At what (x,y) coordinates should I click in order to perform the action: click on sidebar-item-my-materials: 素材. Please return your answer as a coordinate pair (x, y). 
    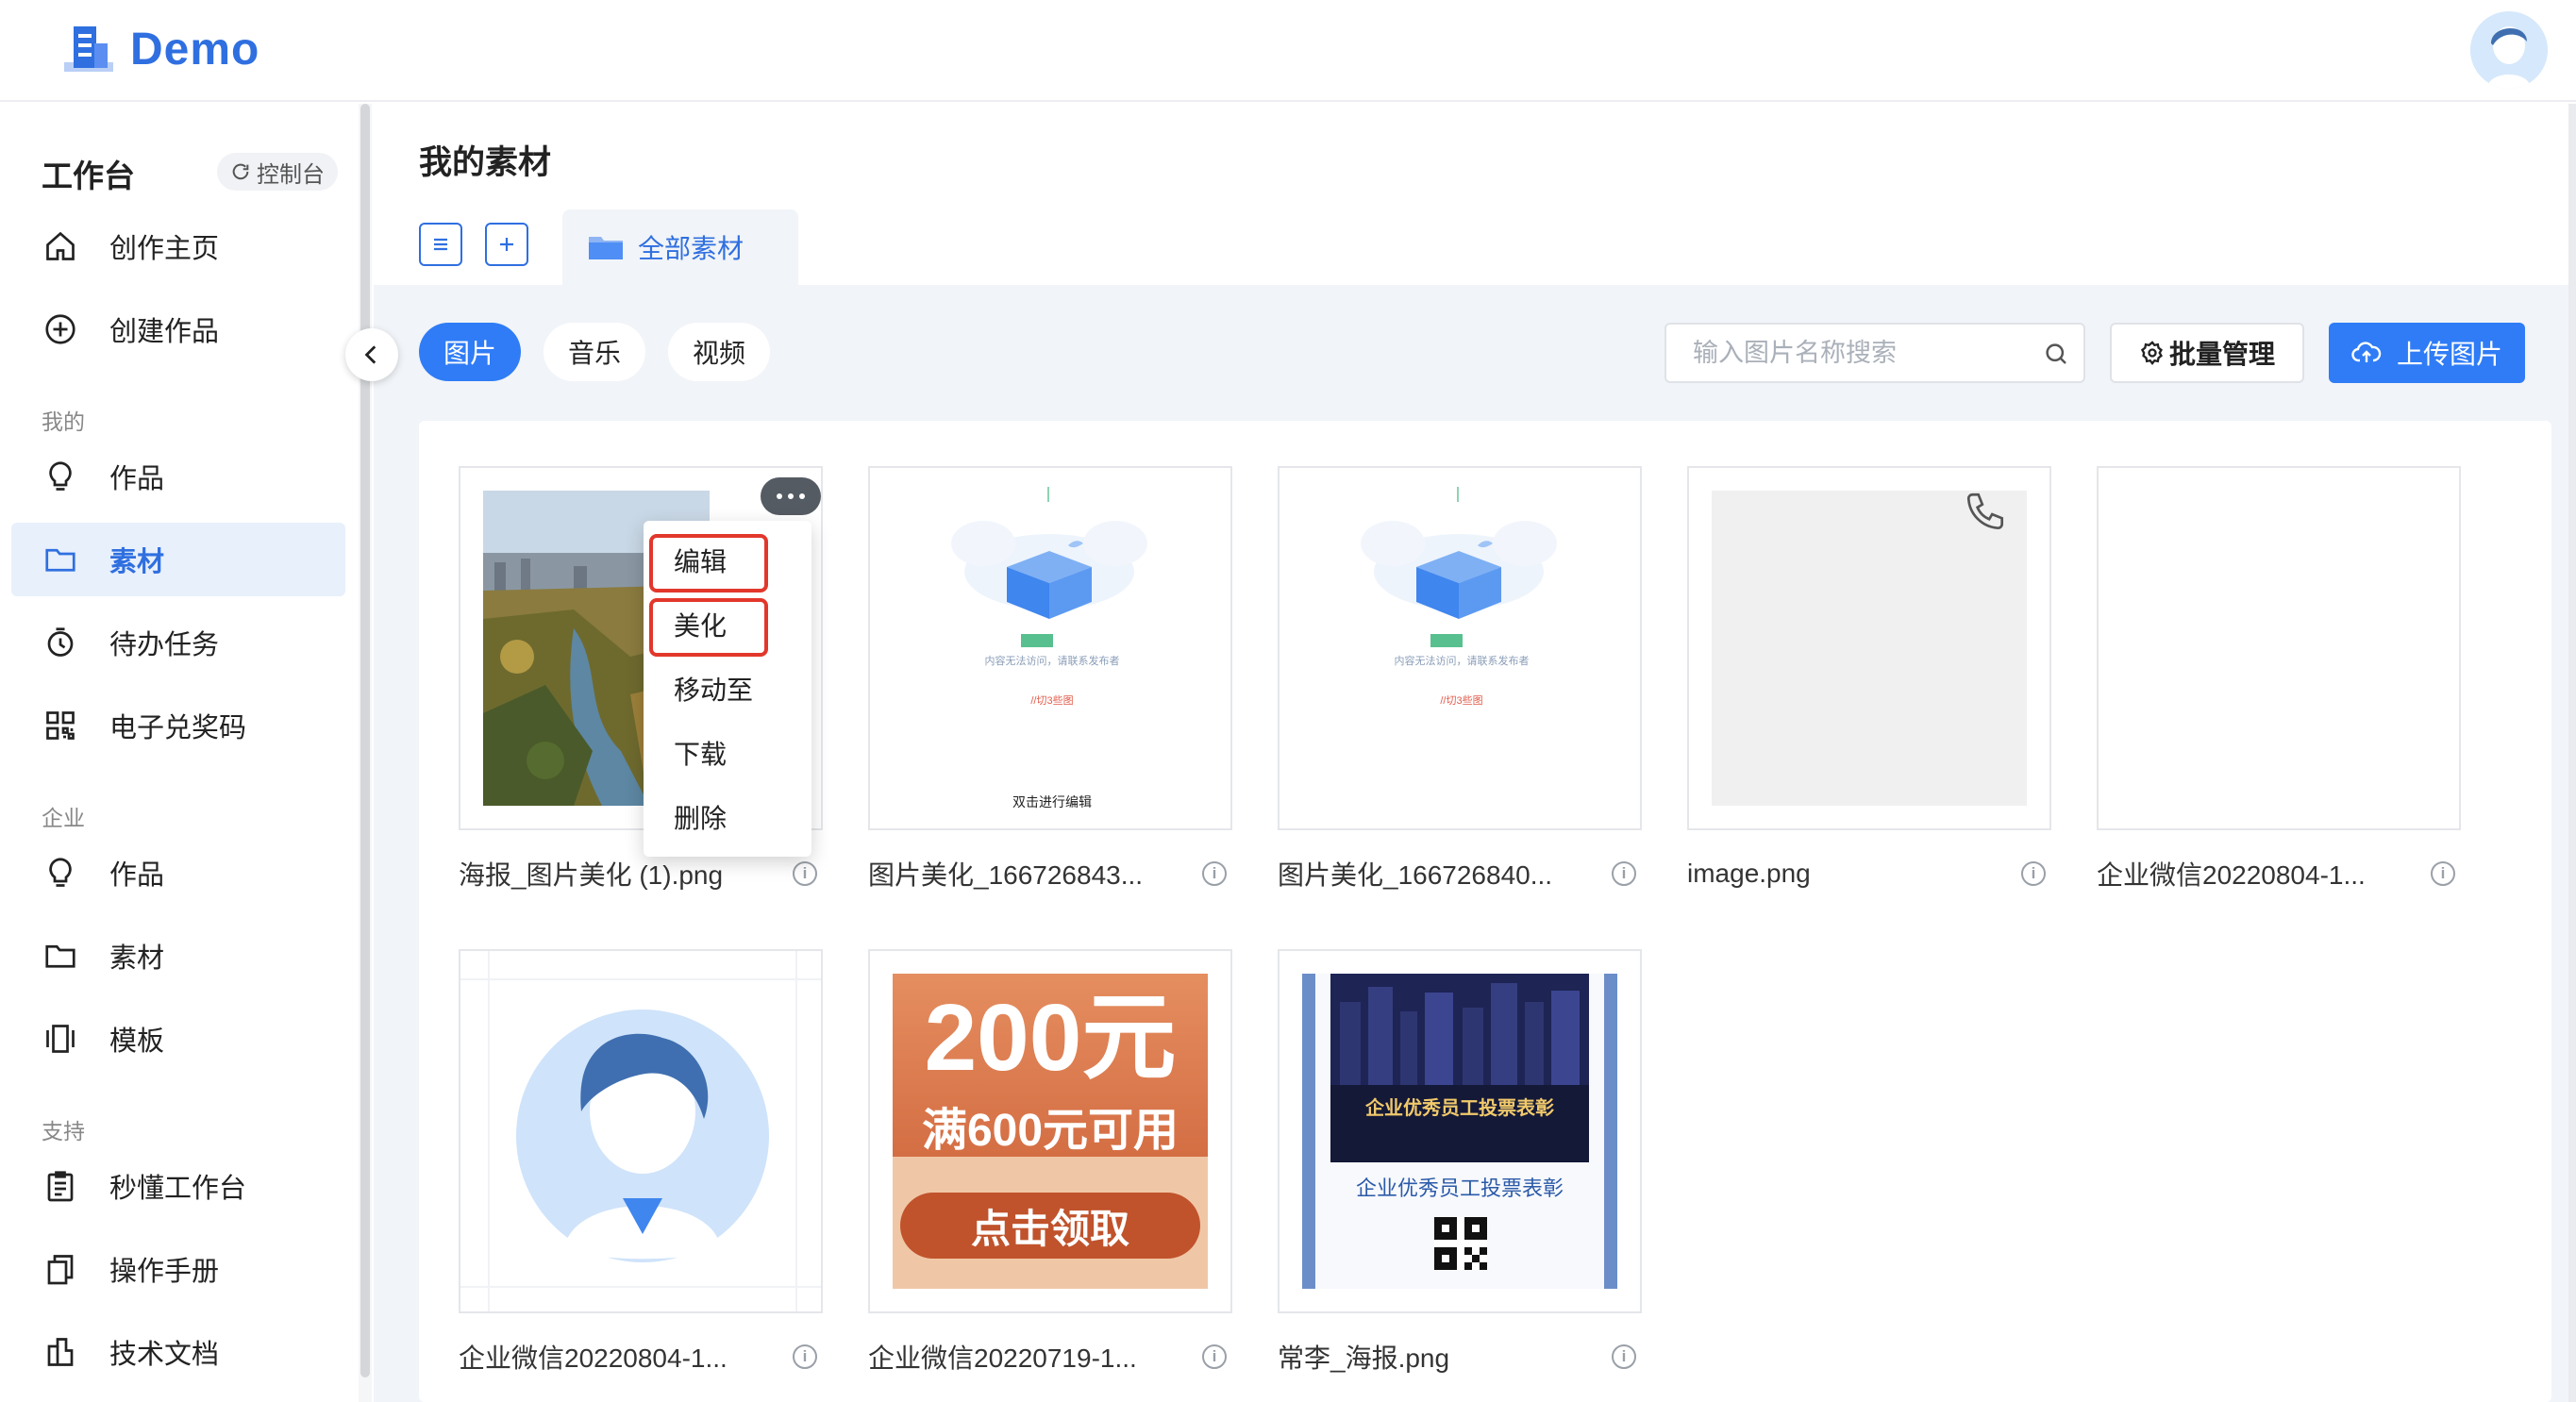
    Looking at the image, I should click on (178, 560).